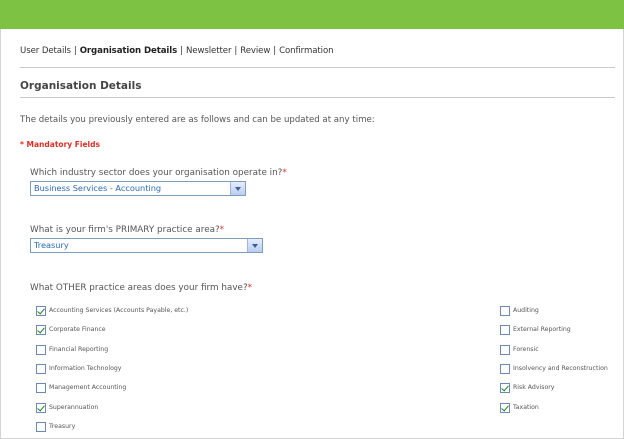 The image size is (624, 439). I want to click on step-organisation-details: Organisation Details, so click(128, 51).